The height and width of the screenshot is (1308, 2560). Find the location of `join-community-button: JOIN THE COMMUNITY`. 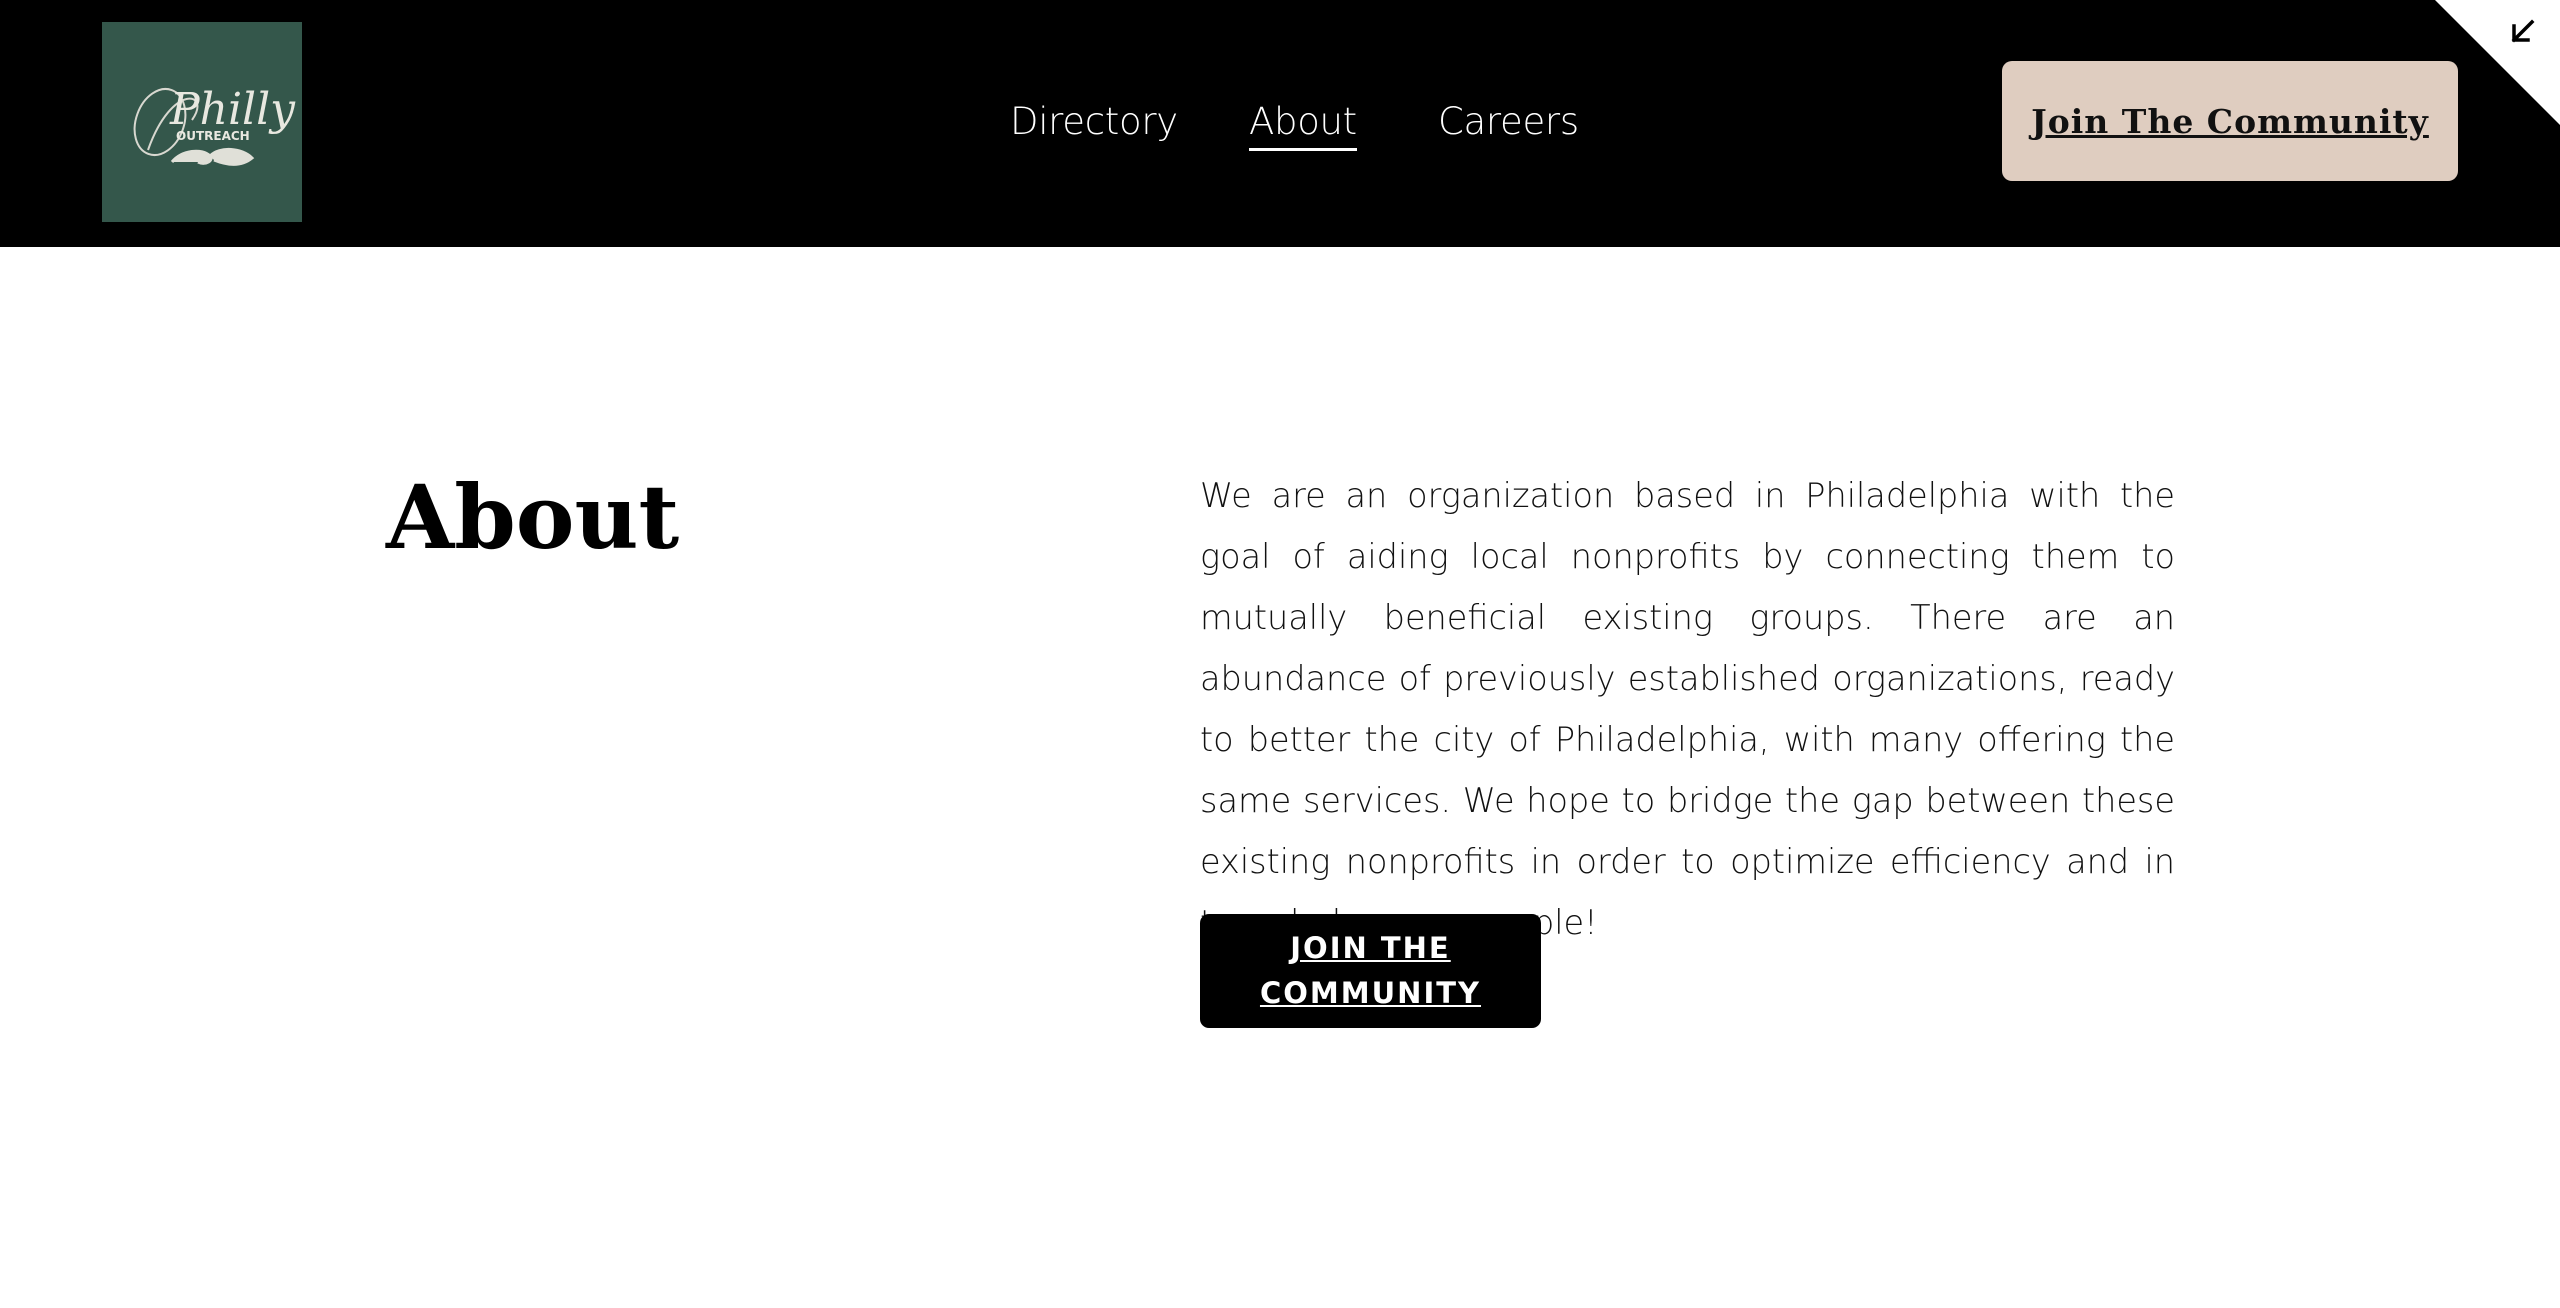

join-community-button: JOIN THE COMMUNITY is located at coordinates (1370, 971).